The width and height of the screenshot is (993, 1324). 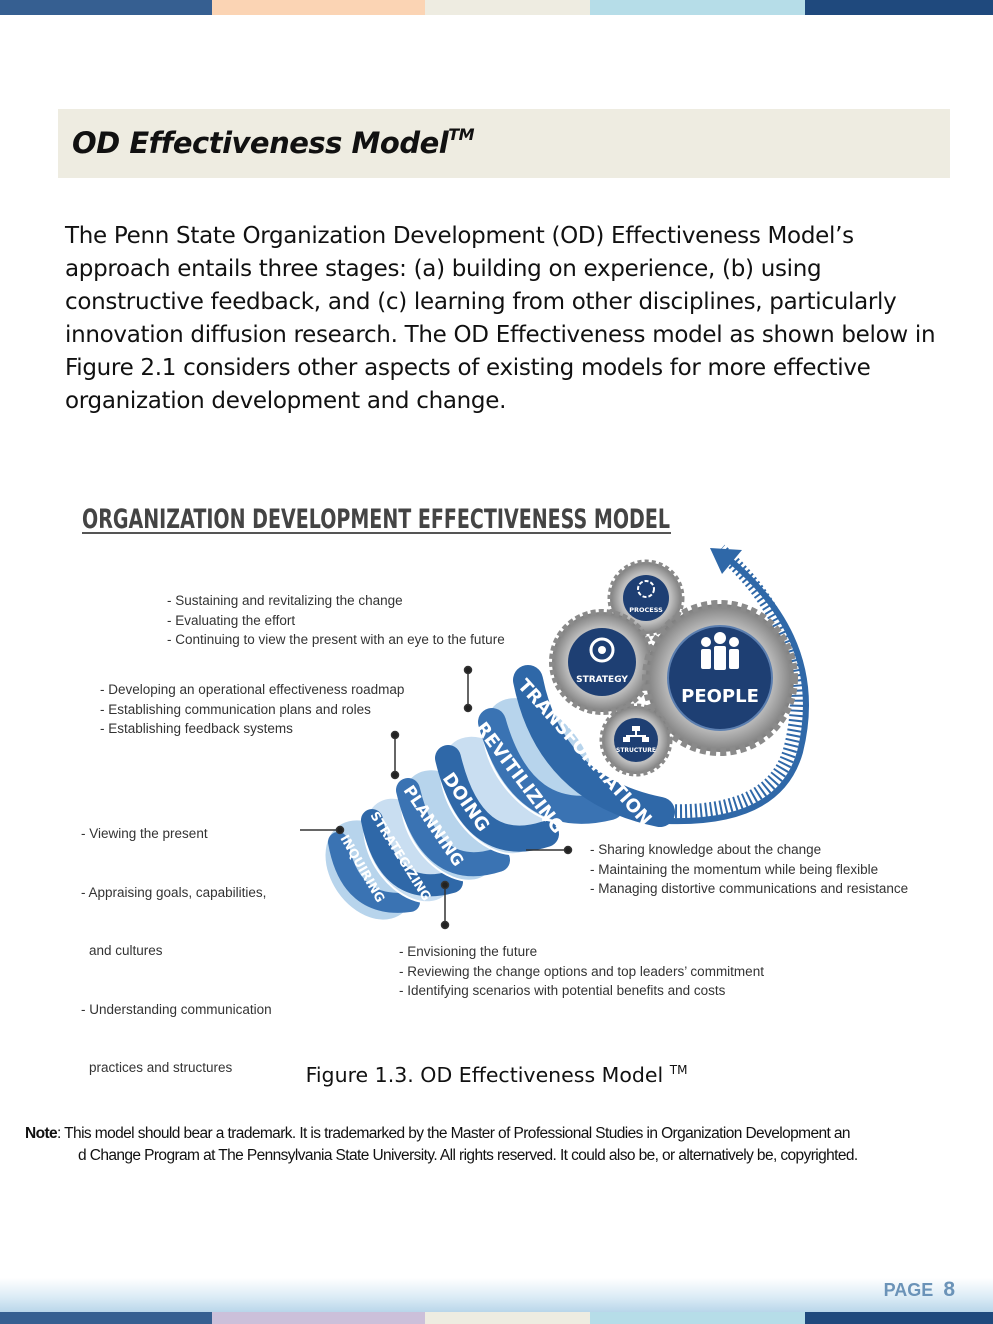 What do you see at coordinates (602, 662) in the screenshot?
I see `gear-strategy: STRATEGY` at bounding box center [602, 662].